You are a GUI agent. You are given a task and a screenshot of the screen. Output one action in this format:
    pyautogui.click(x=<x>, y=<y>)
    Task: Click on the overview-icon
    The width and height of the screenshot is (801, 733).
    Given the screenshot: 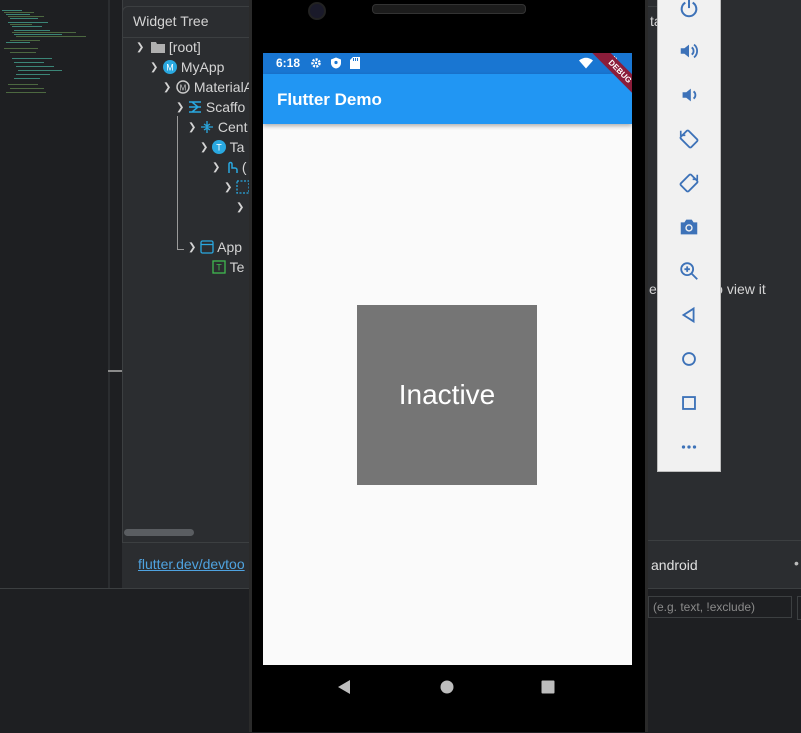 What is the action you would take?
    pyautogui.click(x=689, y=403)
    